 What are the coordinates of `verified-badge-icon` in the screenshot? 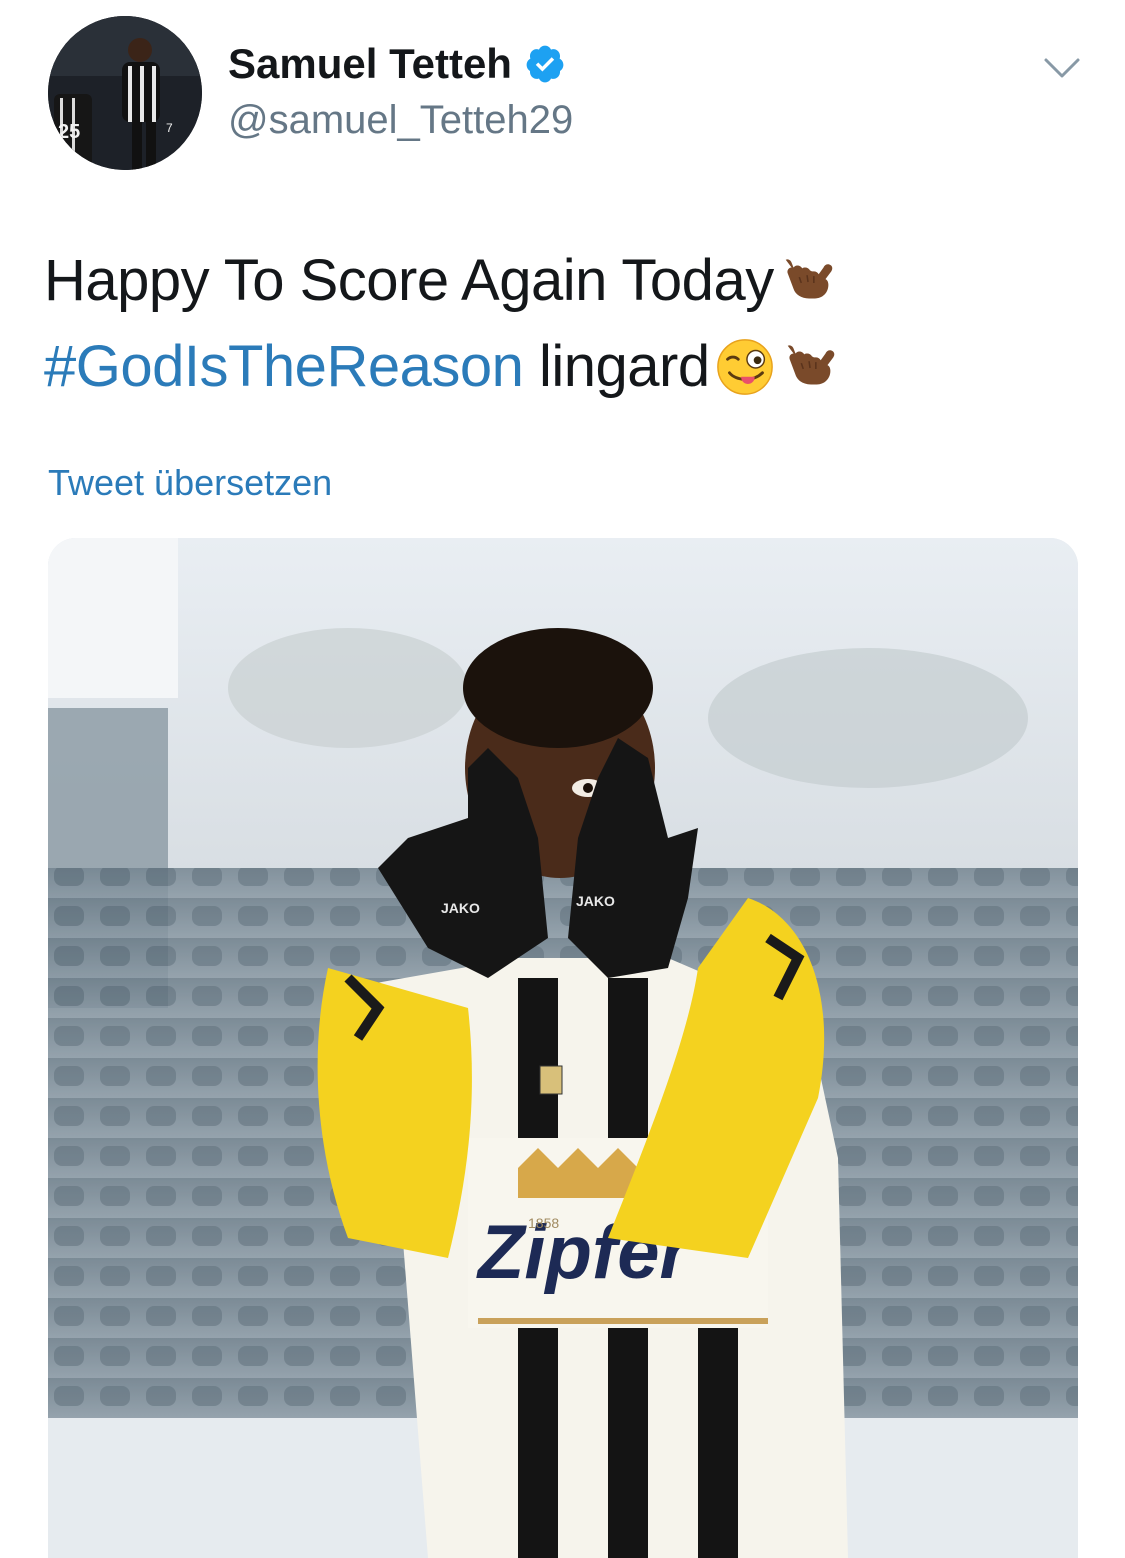 It's located at (545, 64).